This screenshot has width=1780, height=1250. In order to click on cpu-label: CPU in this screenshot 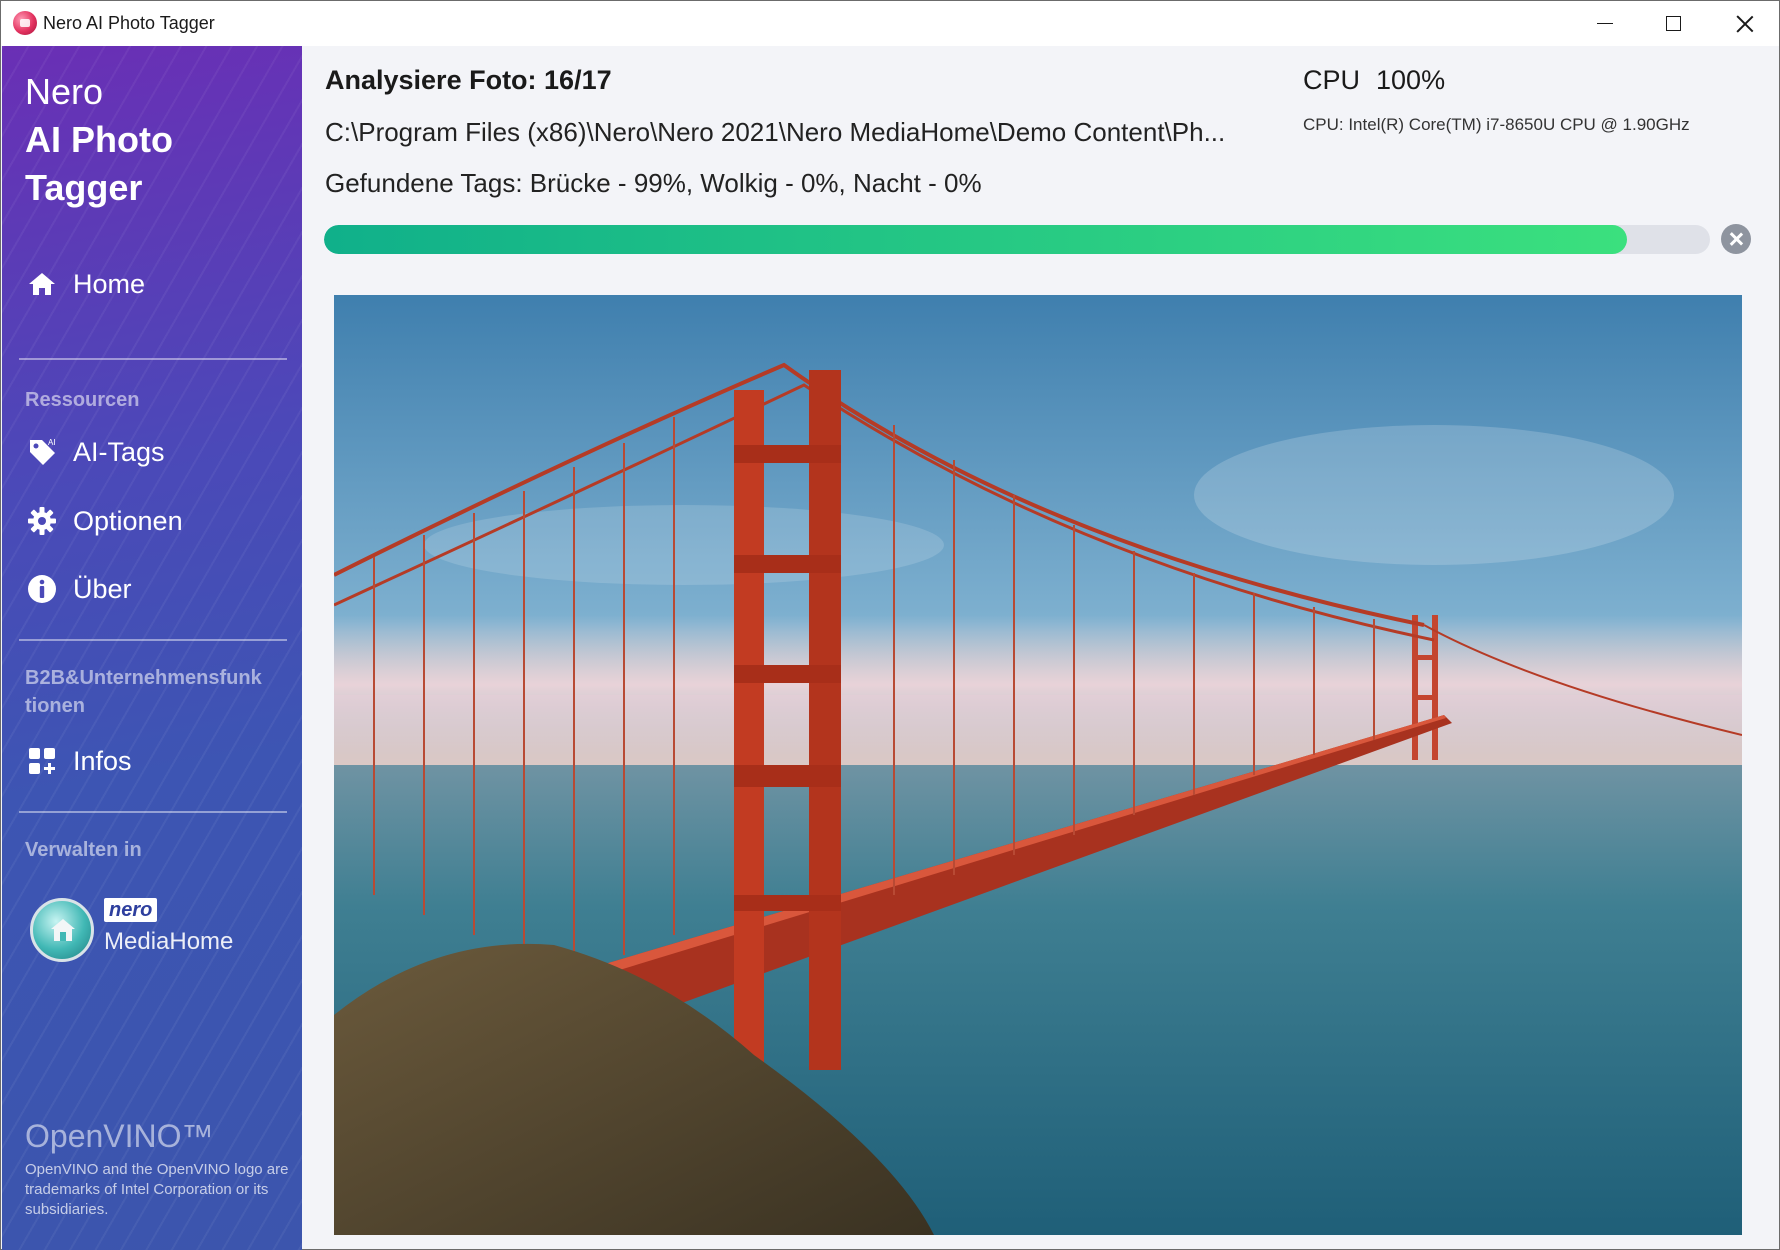, I will do `click(1332, 80)`.